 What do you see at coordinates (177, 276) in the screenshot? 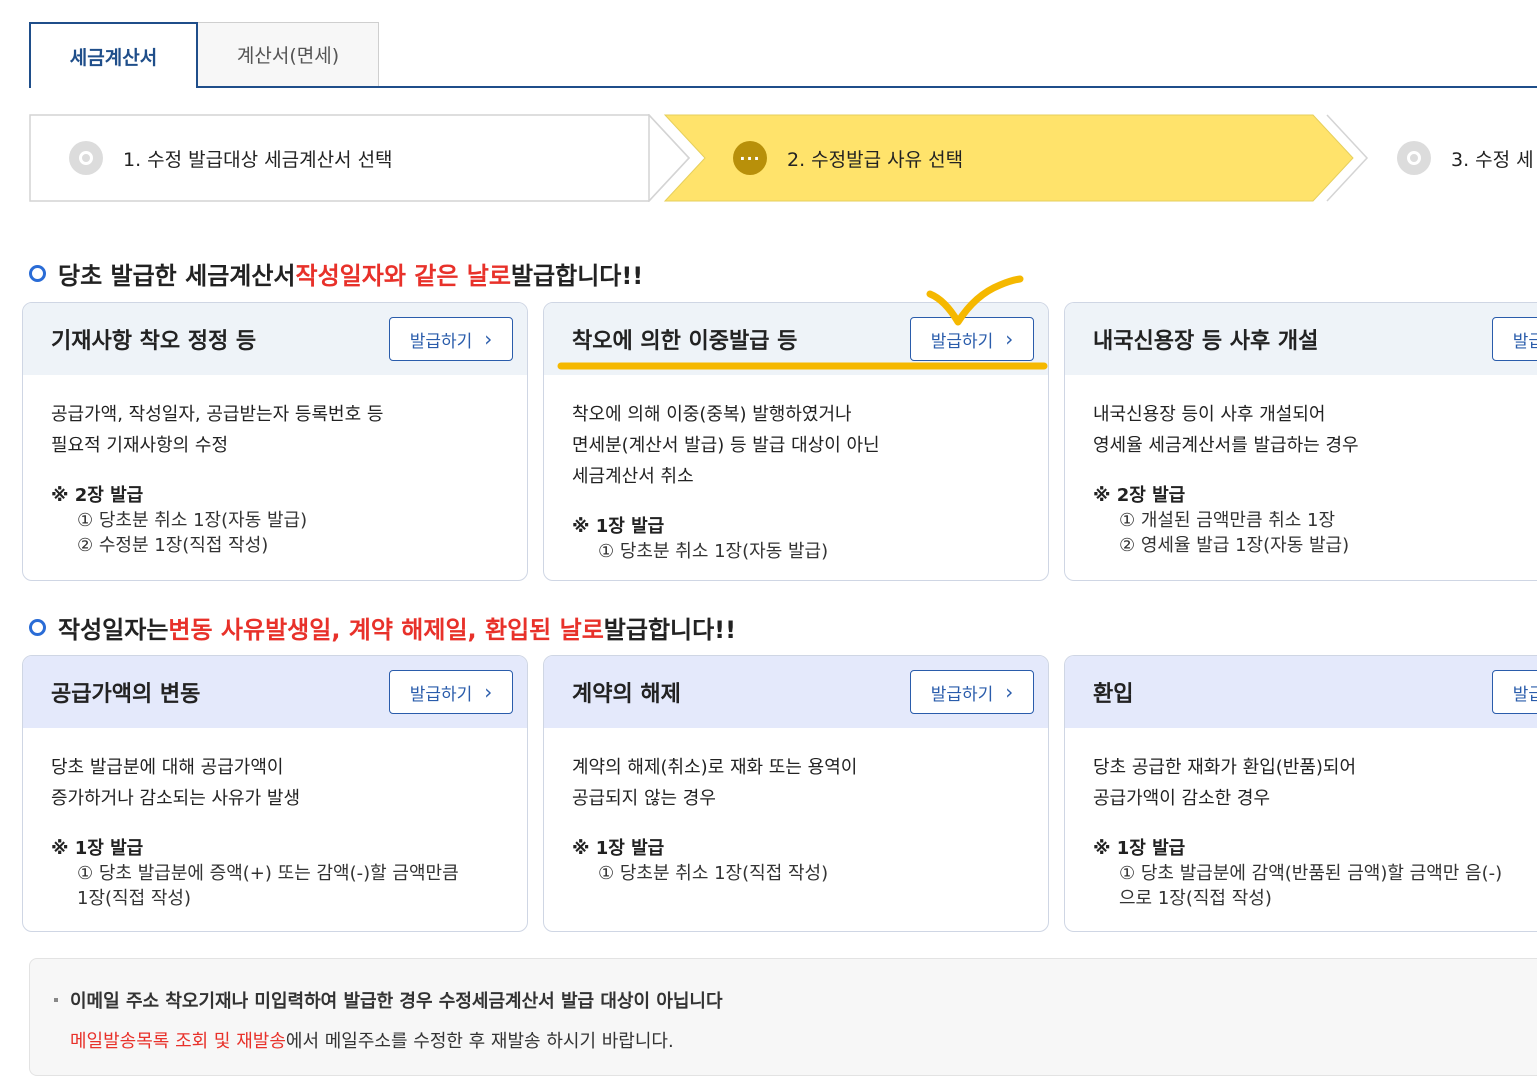
I see `heading-text: 당초 발급한 세금계산서` at bounding box center [177, 276].